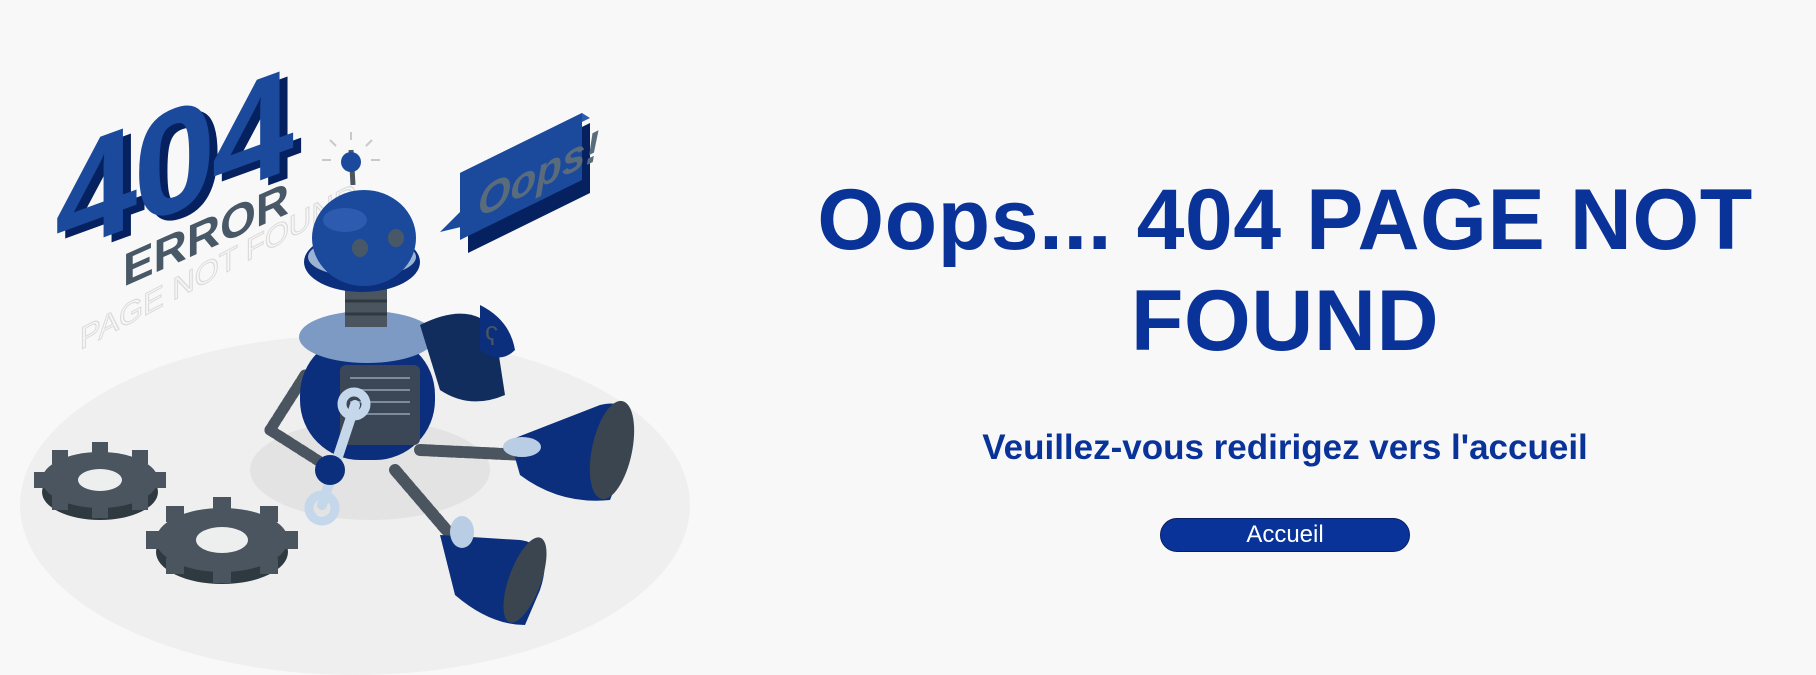 The height and width of the screenshot is (675, 1816). Describe the element at coordinates (1285, 447) in the screenshot. I see `redirect-message: Veuillez-vous redirigez vers l'accueil` at that location.